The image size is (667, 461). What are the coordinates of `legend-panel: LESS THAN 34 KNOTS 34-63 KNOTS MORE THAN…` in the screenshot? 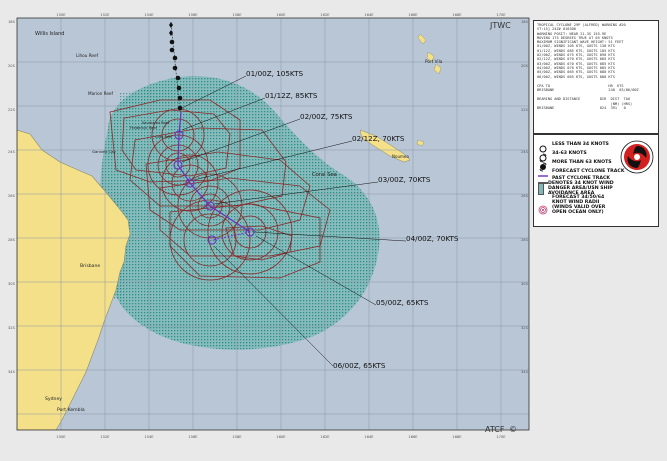 It's located at (596, 180).